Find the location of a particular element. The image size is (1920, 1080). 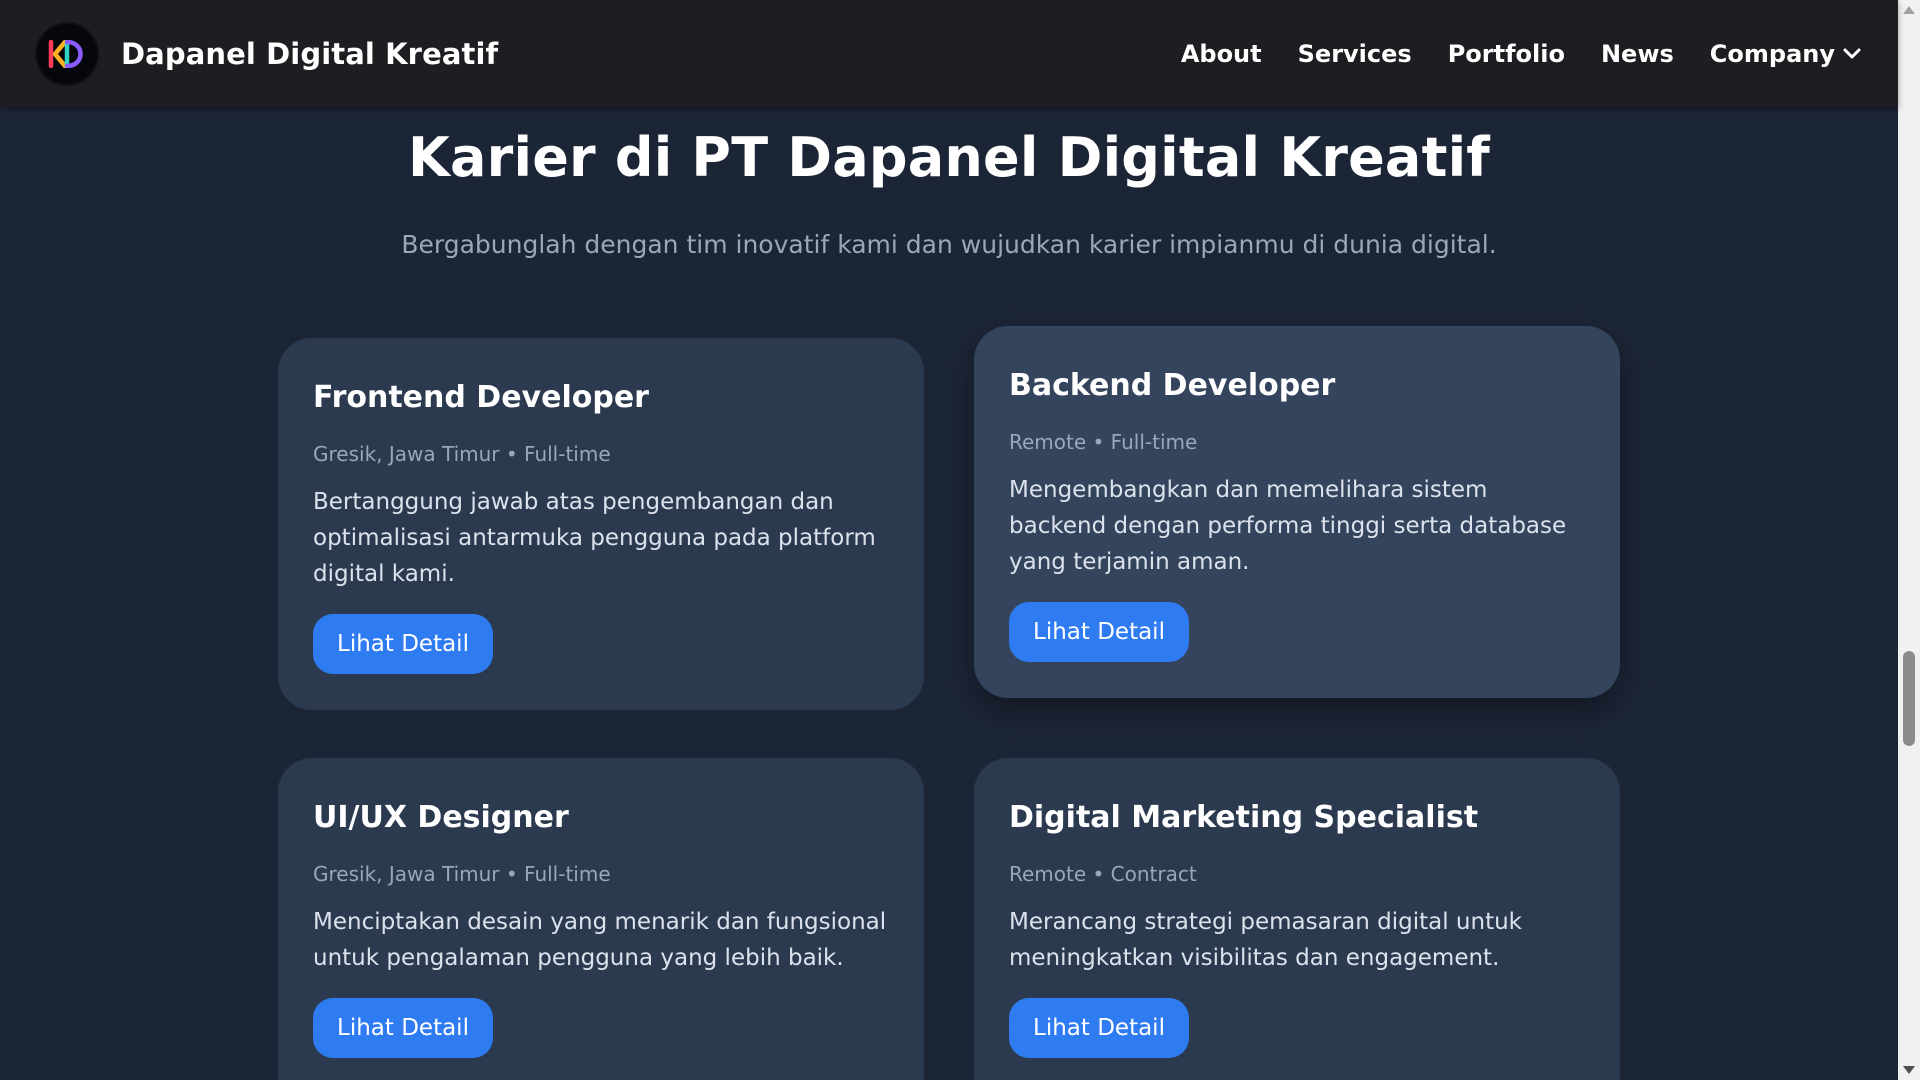

main-nav: About Services Portfolio News Company is located at coordinates (1521, 54).